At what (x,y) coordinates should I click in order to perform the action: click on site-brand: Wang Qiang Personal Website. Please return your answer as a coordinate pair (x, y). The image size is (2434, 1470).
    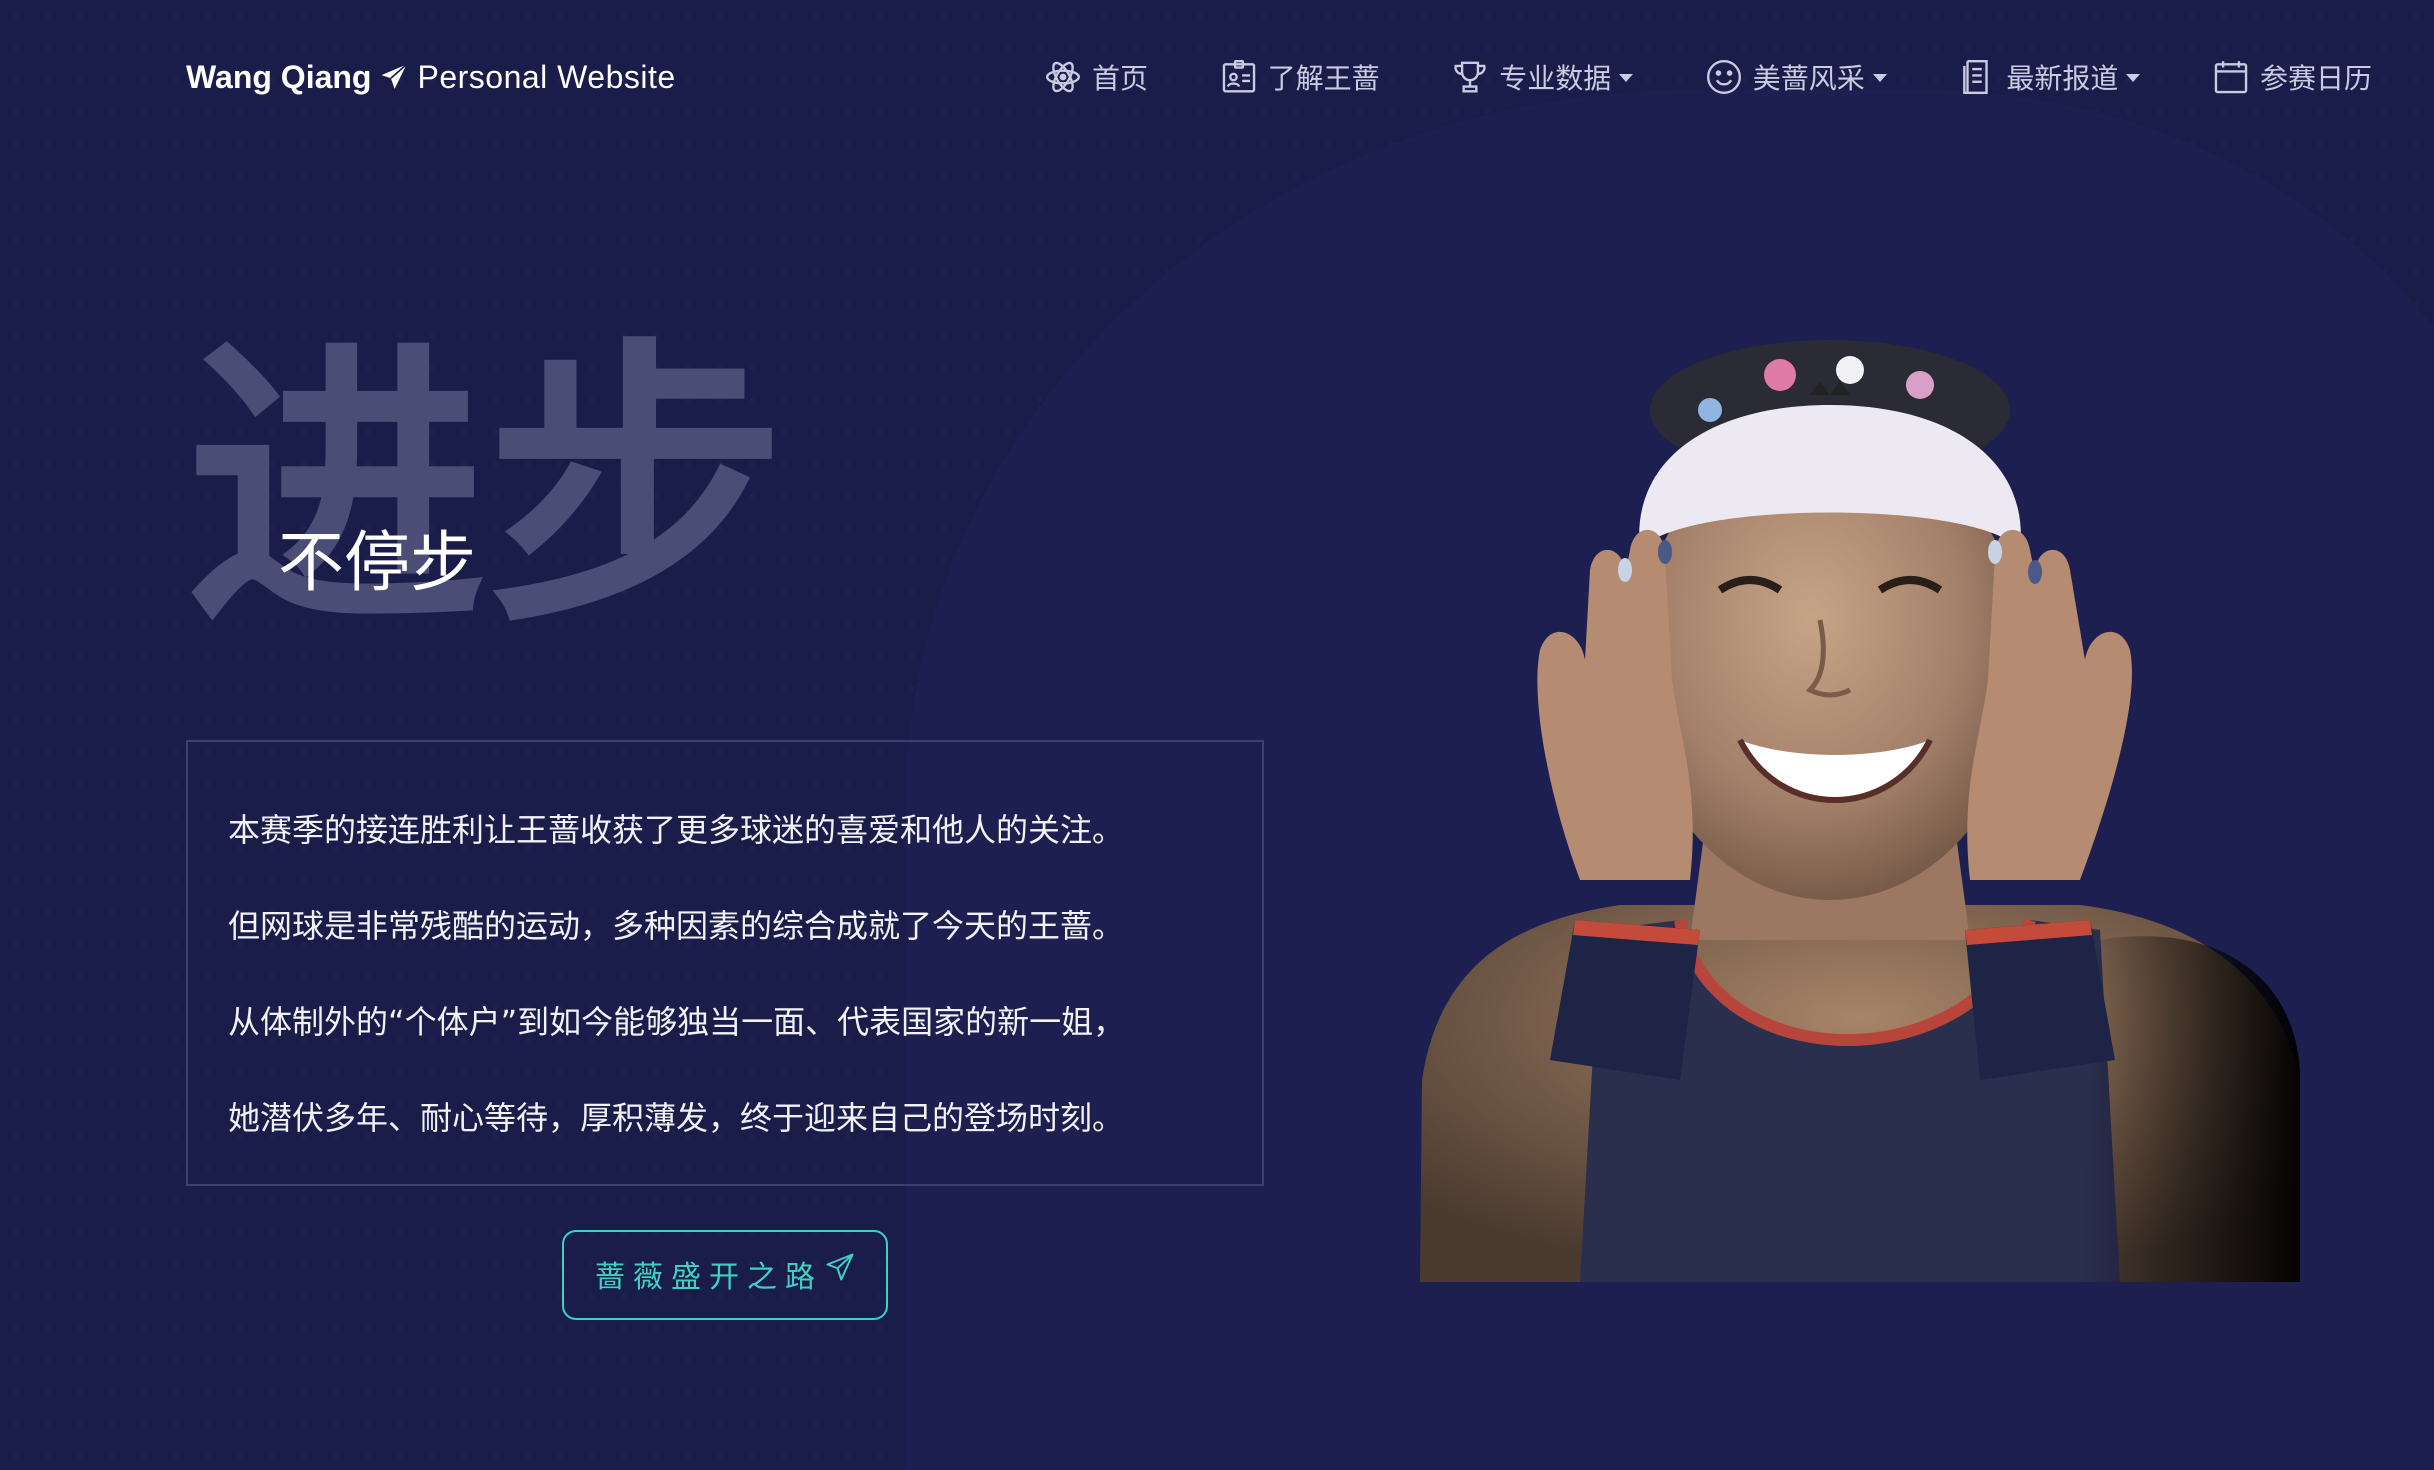
    Looking at the image, I should click on (431, 77).